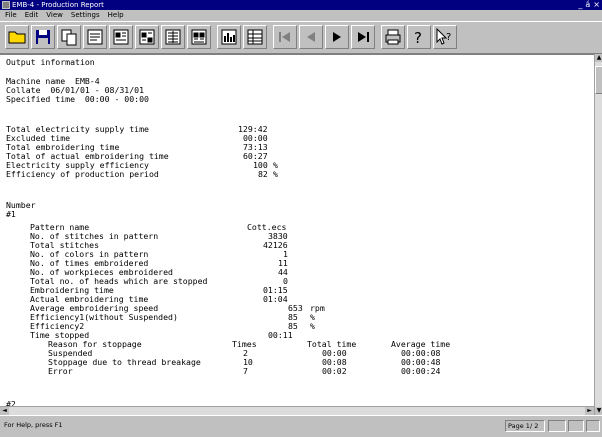  I want to click on status-bar: For Help, press F1 Page 1/ 2, so click(301, 426).